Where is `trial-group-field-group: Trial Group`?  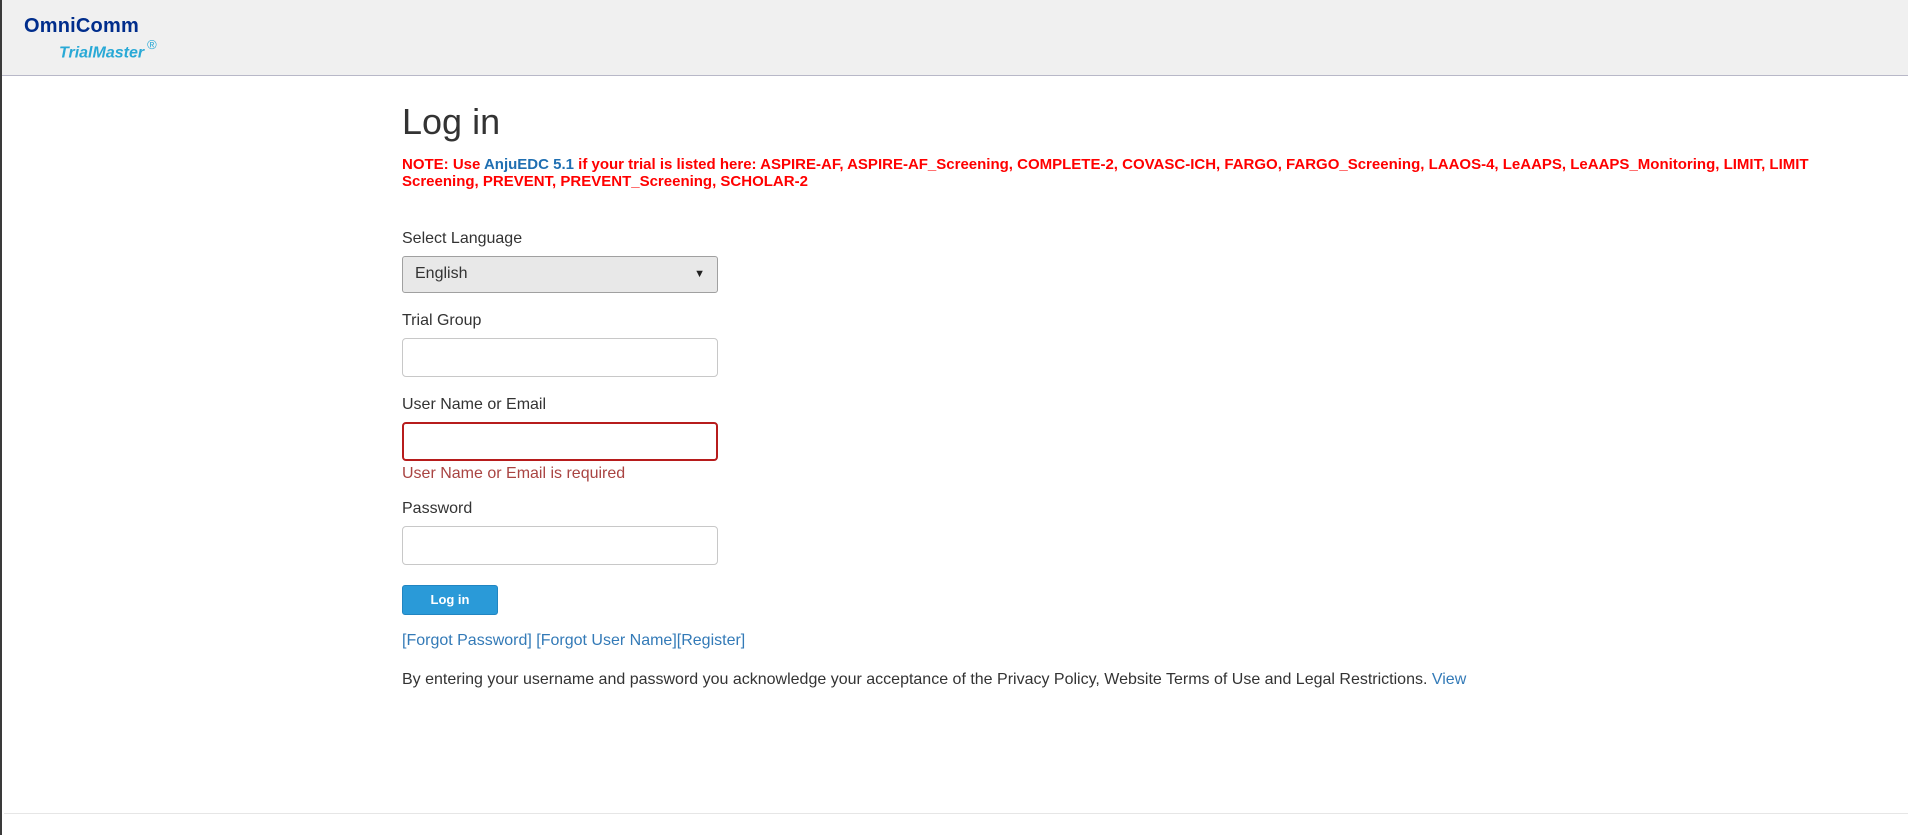 trial-group-field-group: Trial Group is located at coordinates (560, 344).